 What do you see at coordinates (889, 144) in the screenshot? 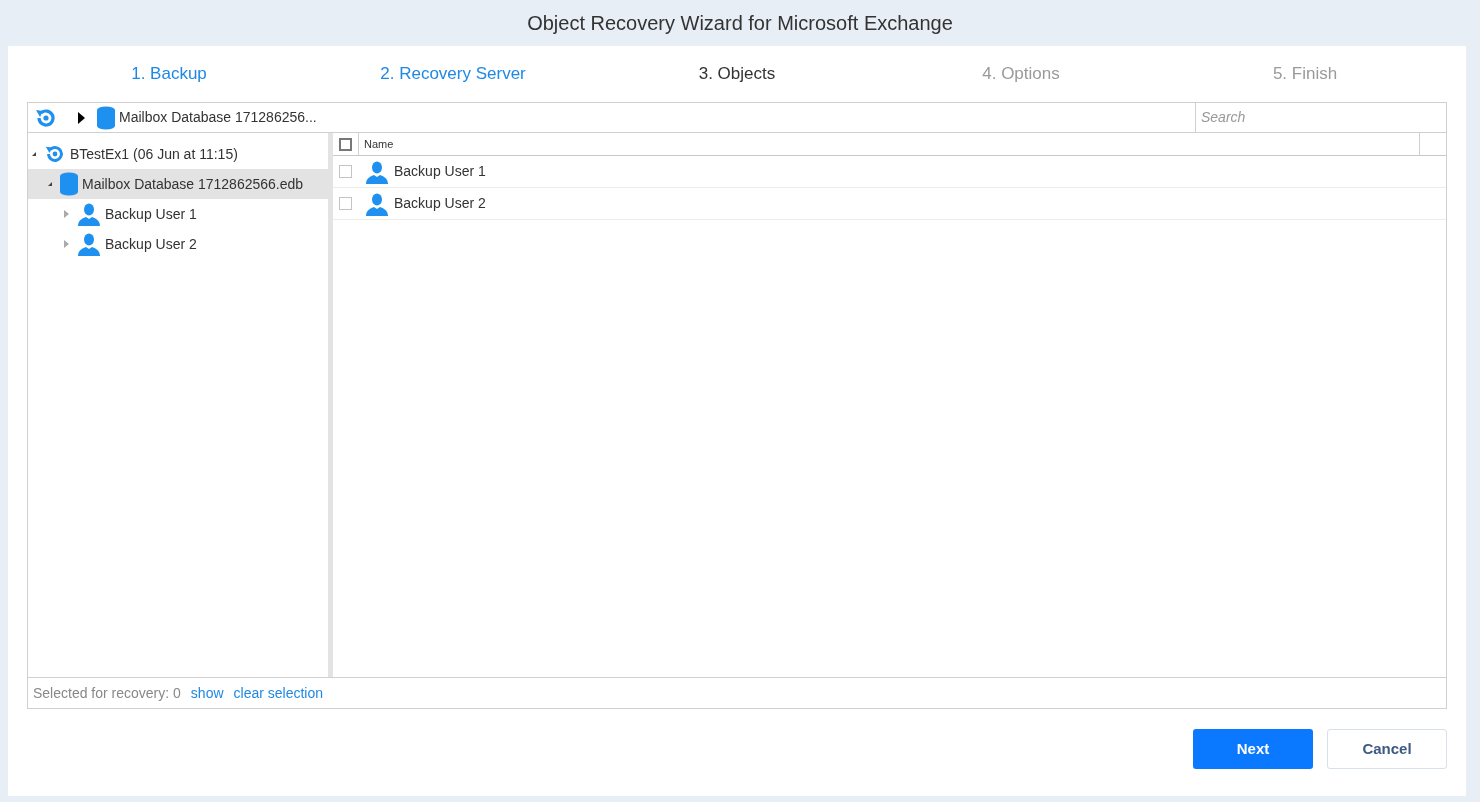
I see `column-header: Name` at bounding box center [889, 144].